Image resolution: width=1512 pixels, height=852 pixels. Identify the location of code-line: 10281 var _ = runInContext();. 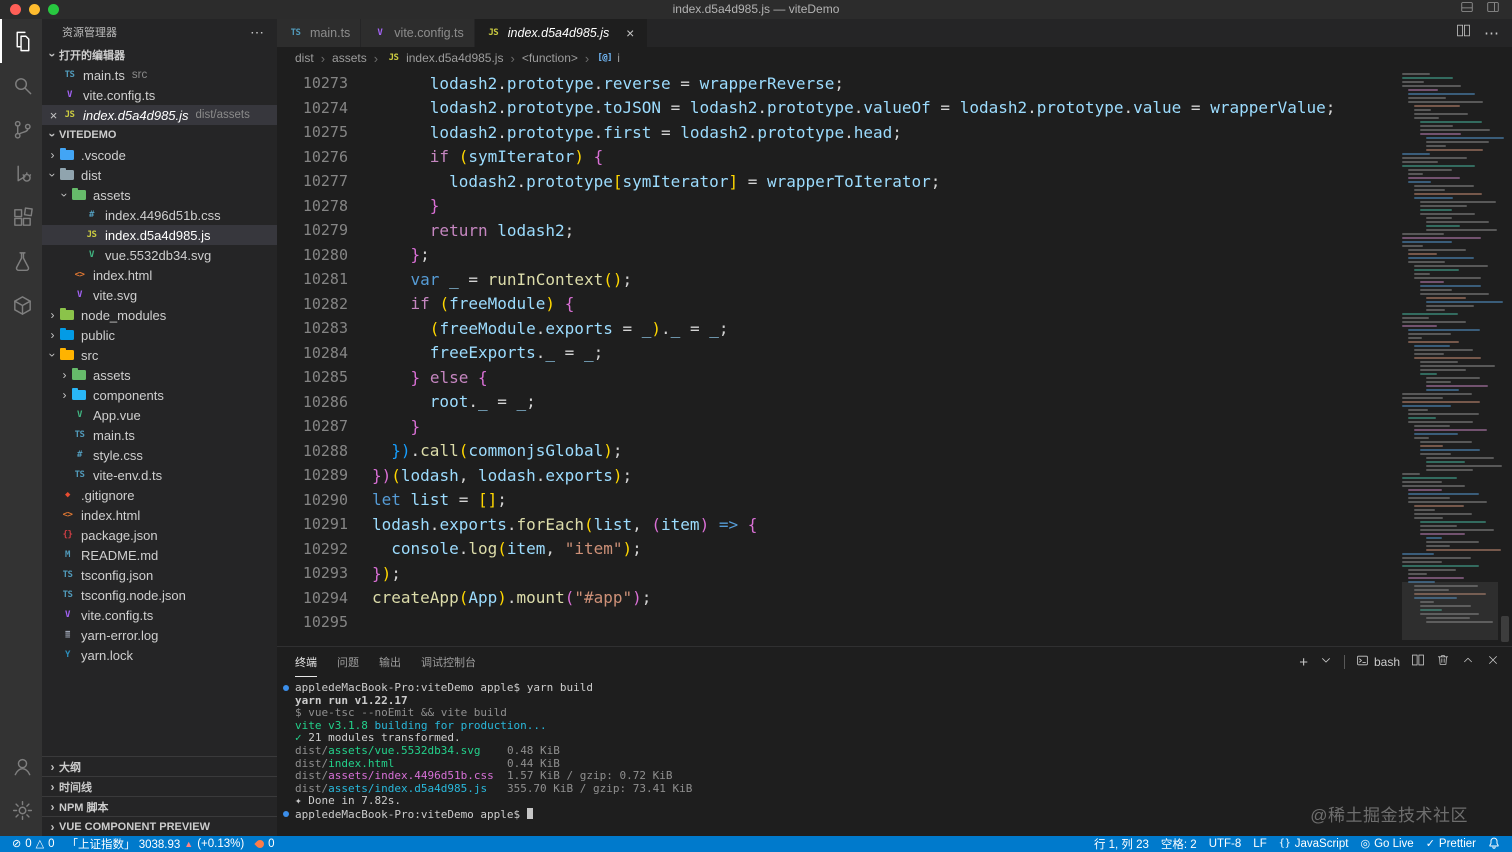
(838, 279).